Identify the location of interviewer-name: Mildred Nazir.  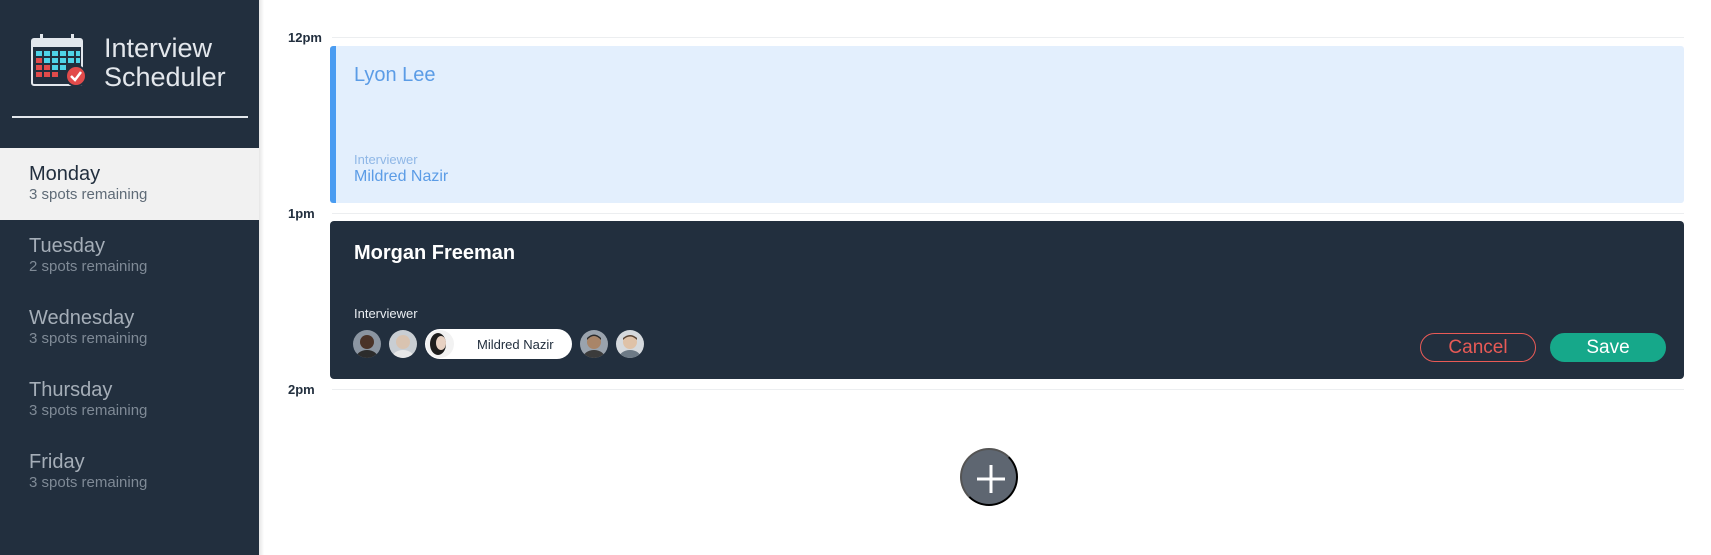
(401, 176).